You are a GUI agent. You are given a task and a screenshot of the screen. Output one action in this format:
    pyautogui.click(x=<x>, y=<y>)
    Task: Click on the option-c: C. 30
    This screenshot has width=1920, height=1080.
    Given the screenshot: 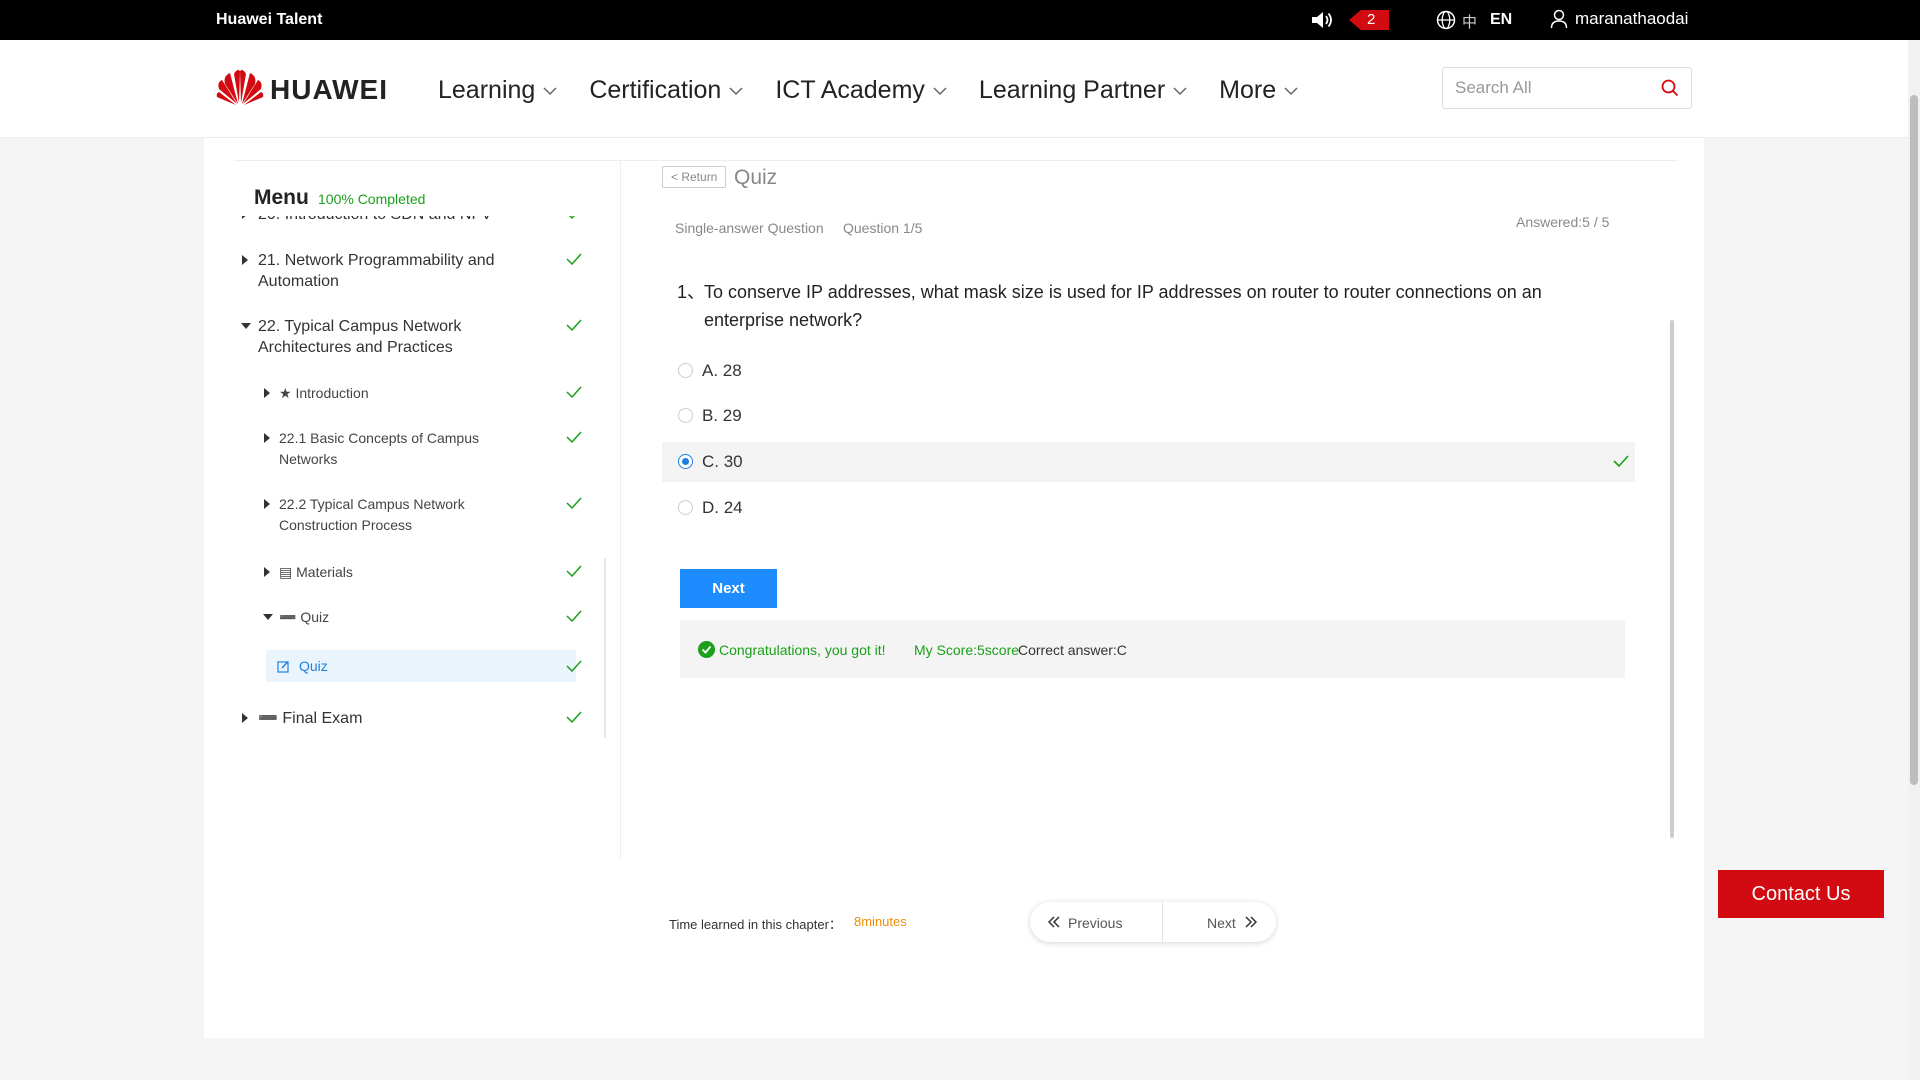 What is the action you would take?
    pyautogui.click(x=1148, y=462)
    